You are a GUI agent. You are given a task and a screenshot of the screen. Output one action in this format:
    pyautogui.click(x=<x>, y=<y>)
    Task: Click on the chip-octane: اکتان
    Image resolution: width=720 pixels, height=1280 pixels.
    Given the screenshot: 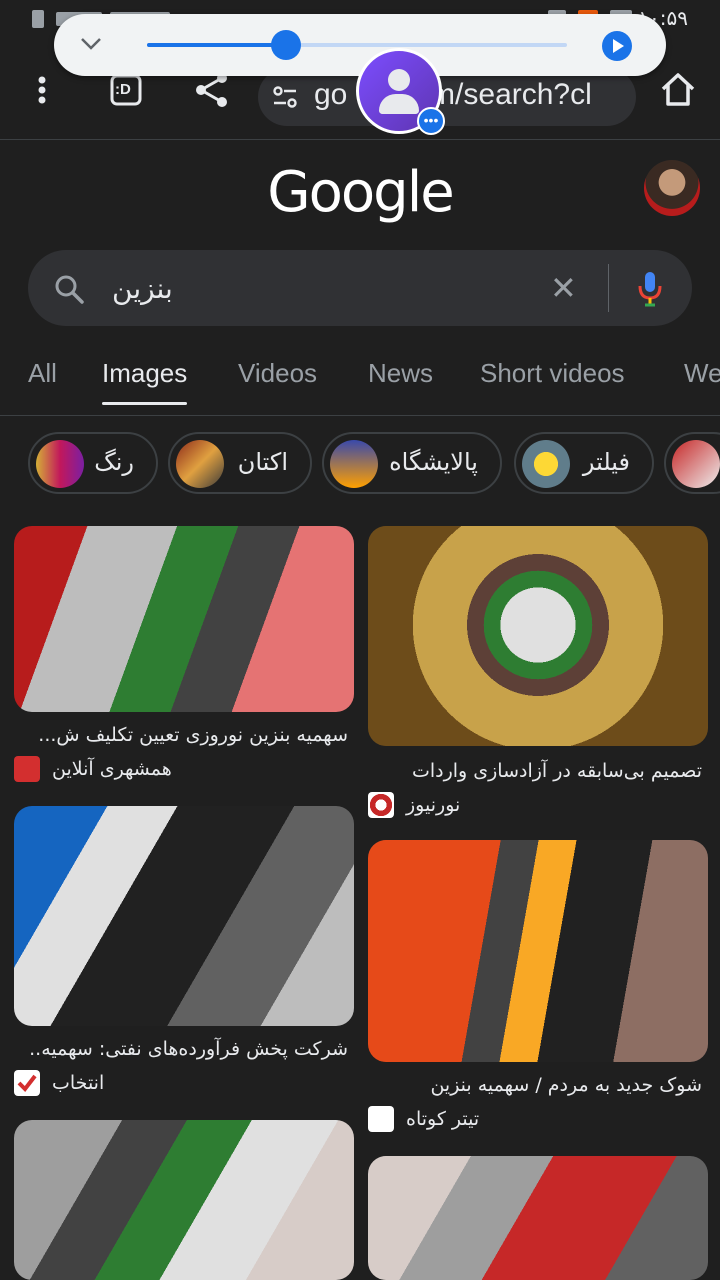 What is the action you would take?
    pyautogui.click(x=240, y=463)
    